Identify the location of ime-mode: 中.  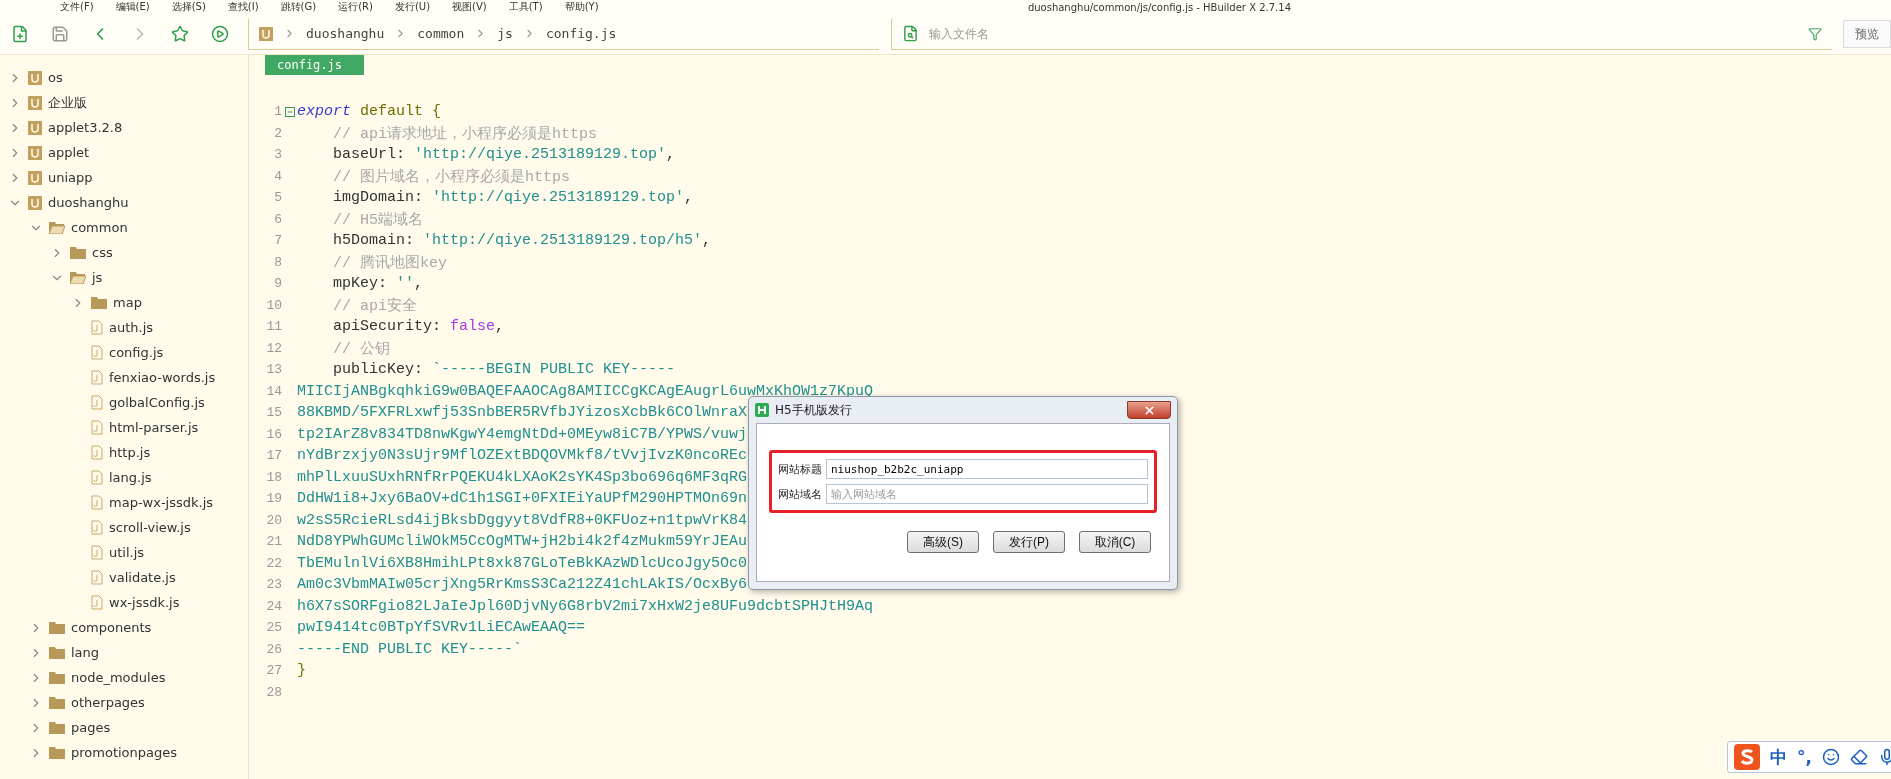
(1778, 757).